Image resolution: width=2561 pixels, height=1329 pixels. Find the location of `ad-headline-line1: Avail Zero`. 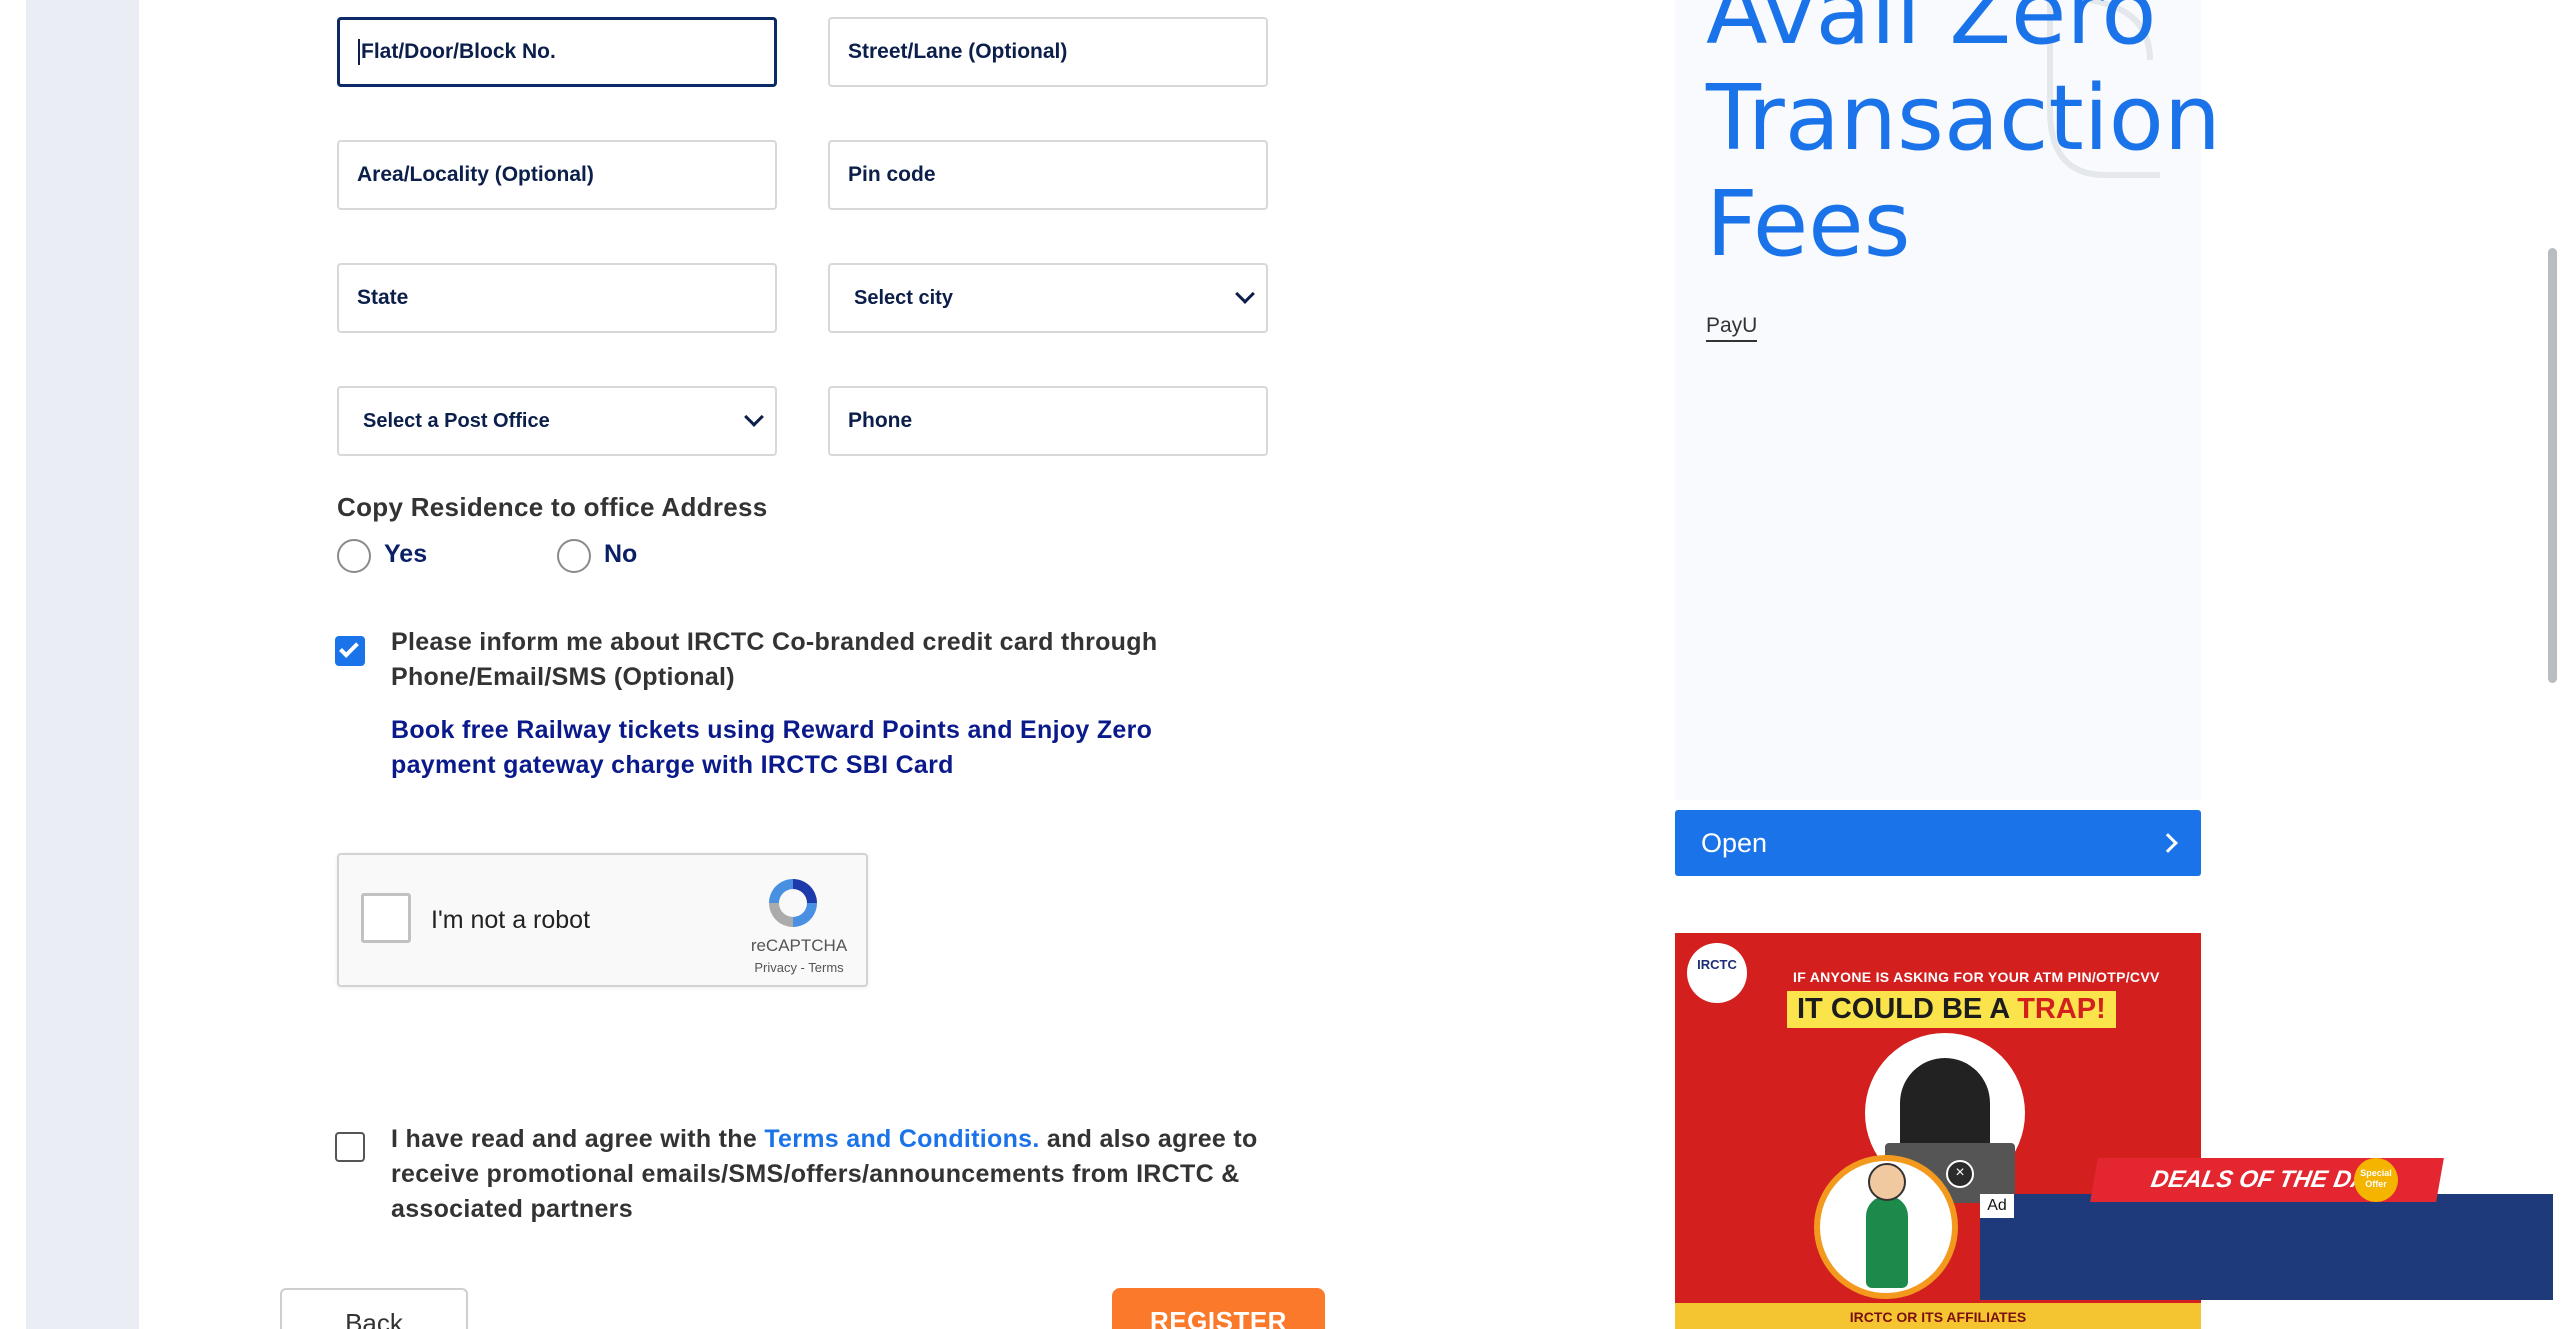

ad-headline-line1: Avail Zero is located at coordinates (1931, 32).